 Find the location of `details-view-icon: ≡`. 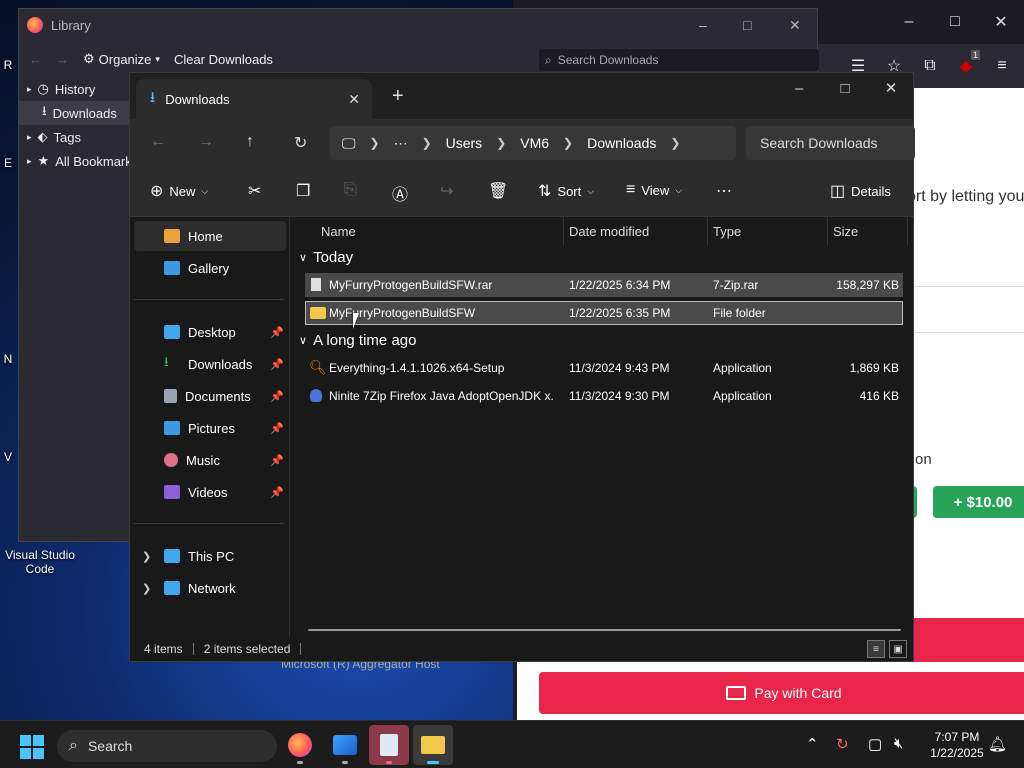

details-view-icon: ≡ is located at coordinates (876, 649).